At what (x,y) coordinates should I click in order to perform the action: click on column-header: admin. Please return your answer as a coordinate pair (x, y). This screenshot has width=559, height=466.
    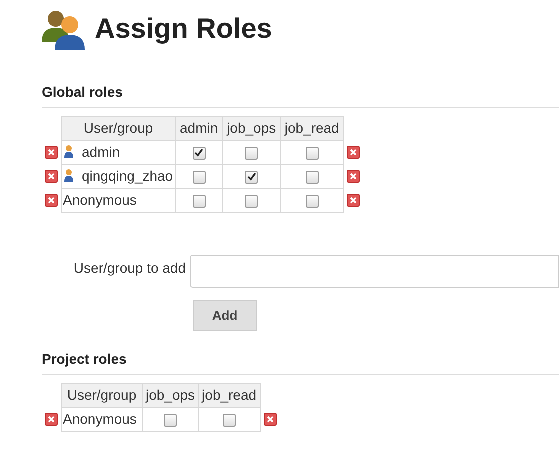
    Looking at the image, I should click on (199, 128).